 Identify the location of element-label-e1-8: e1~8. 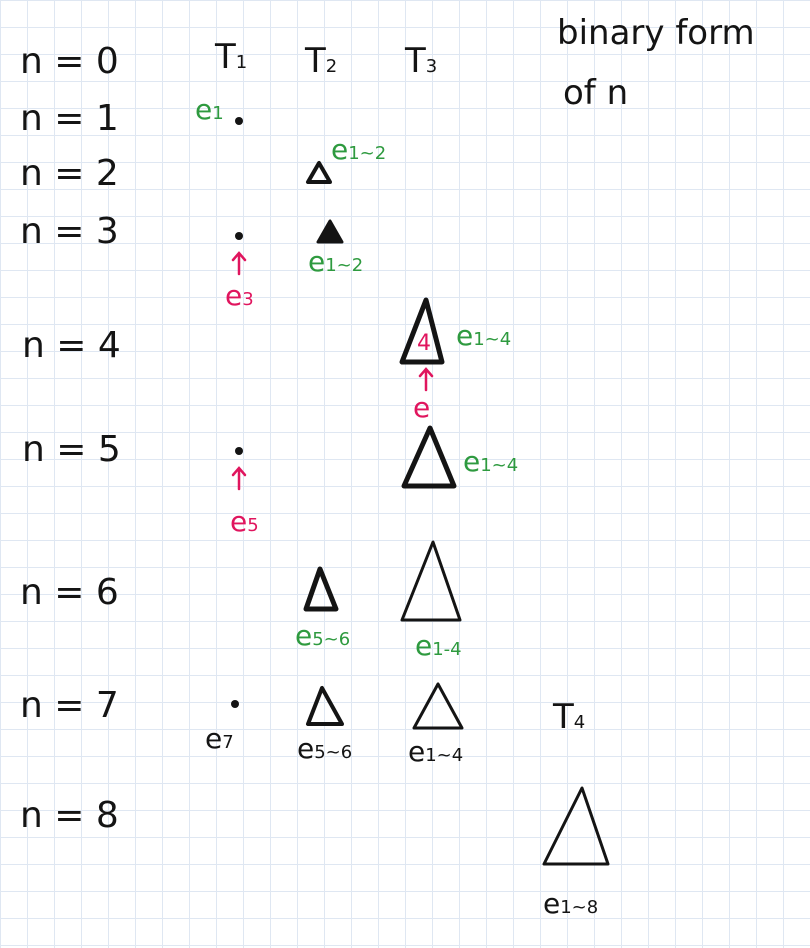
(571, 903).